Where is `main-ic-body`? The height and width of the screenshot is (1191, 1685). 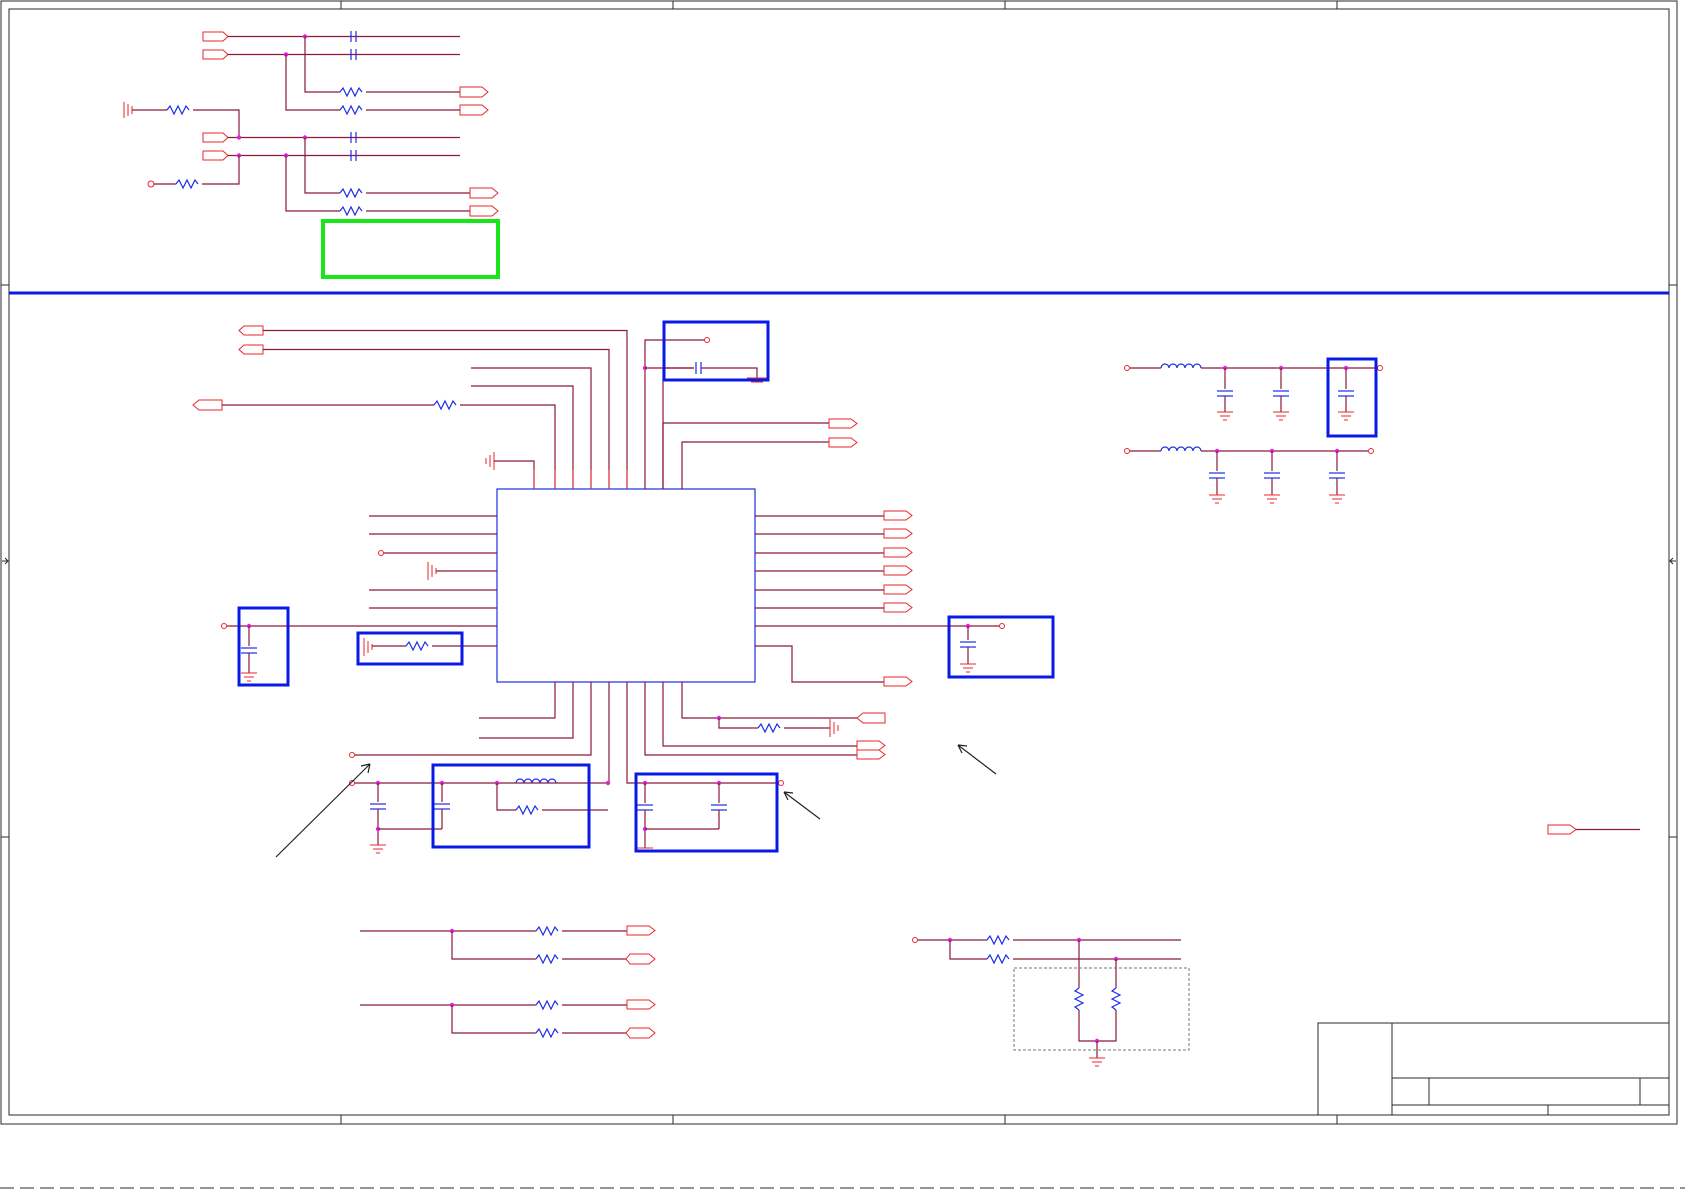
main-ic-body is located at coordinates (626, 585).